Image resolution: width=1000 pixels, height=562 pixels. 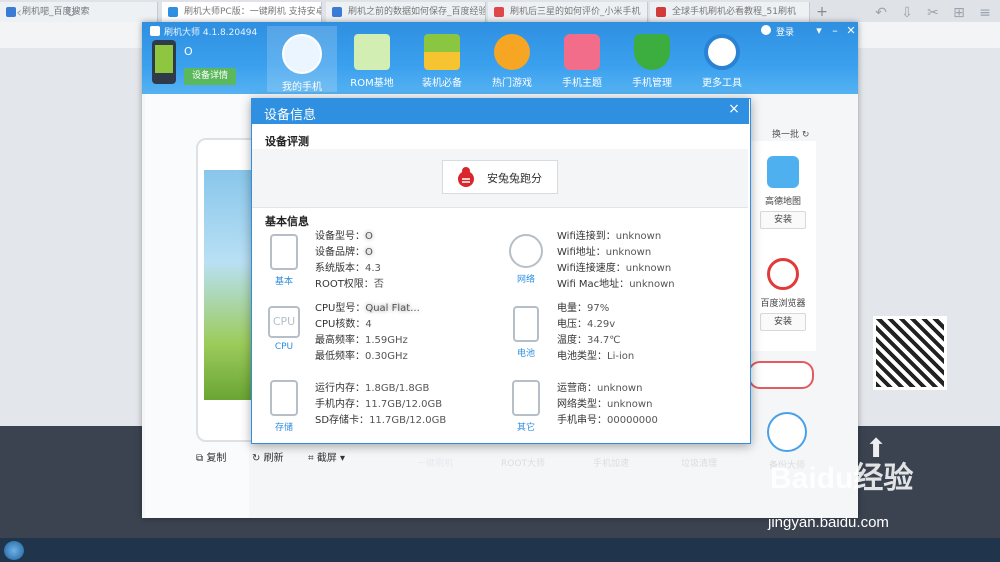 I want to click on tab-title: 刷机后三星的如何评价_小米手机, so click(x=575, y=12).